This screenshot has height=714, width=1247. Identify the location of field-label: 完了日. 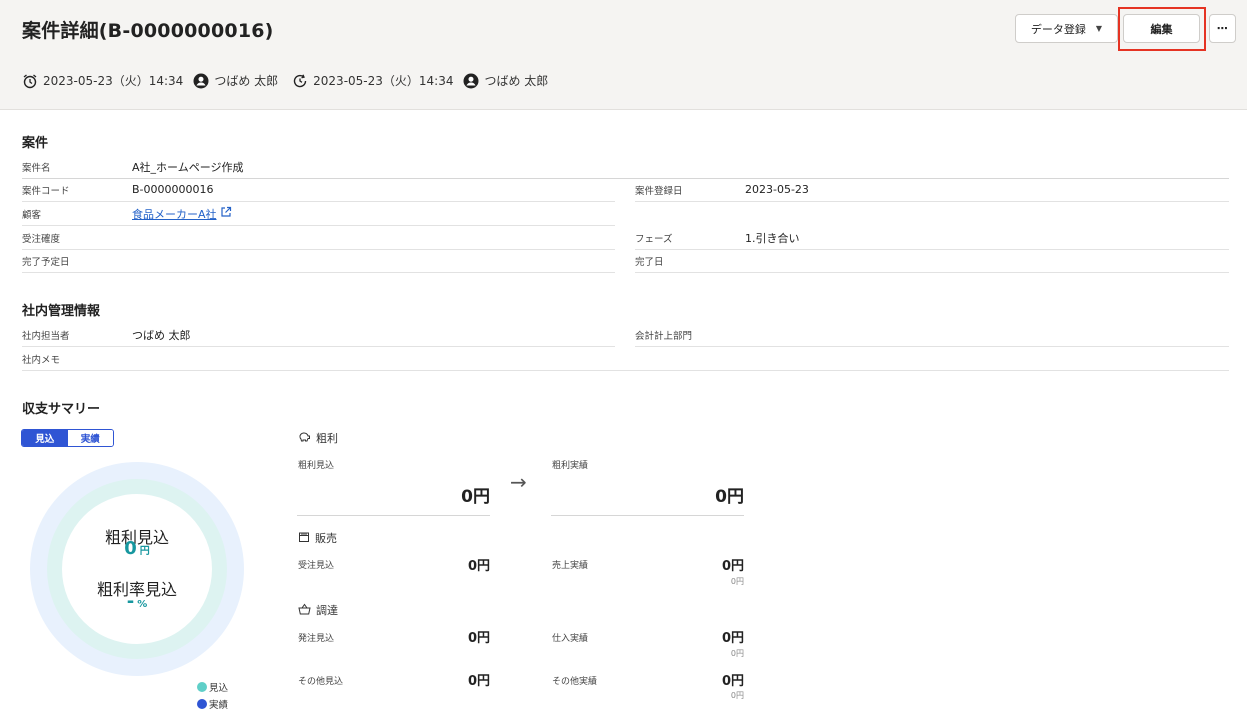
(649, 262).